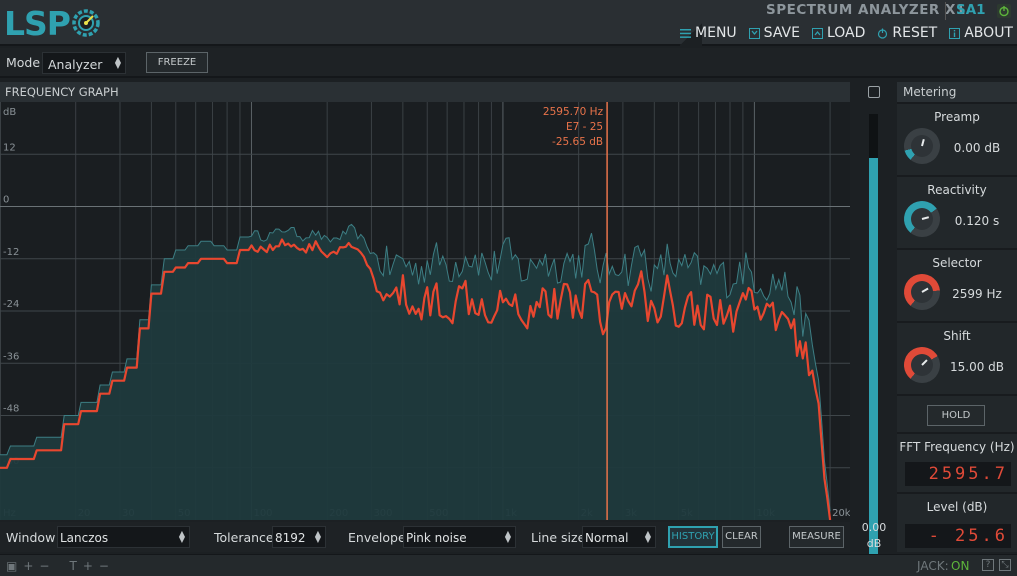 The width and height of the screenshot is (1017, 576). I want to click on envelope-select: Pink noise ▲ ▼, so click(459, 537).